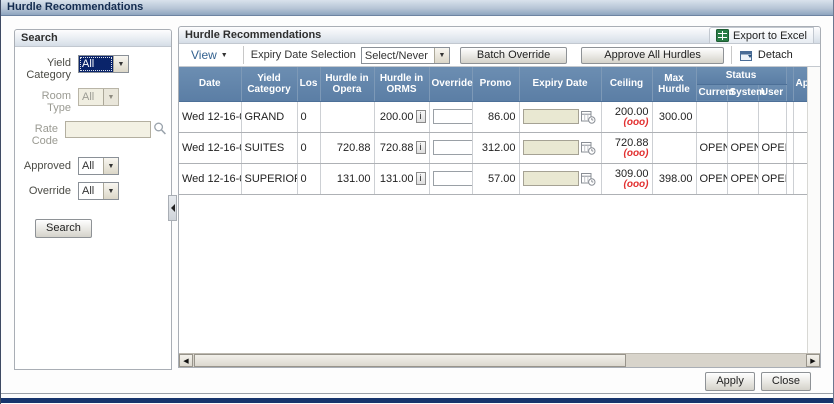 This screenshot has width=834, height=404. Describe the element at coordinates (813, 360) in the screenshot. I see `scroll-right-button: ▶` at that location.